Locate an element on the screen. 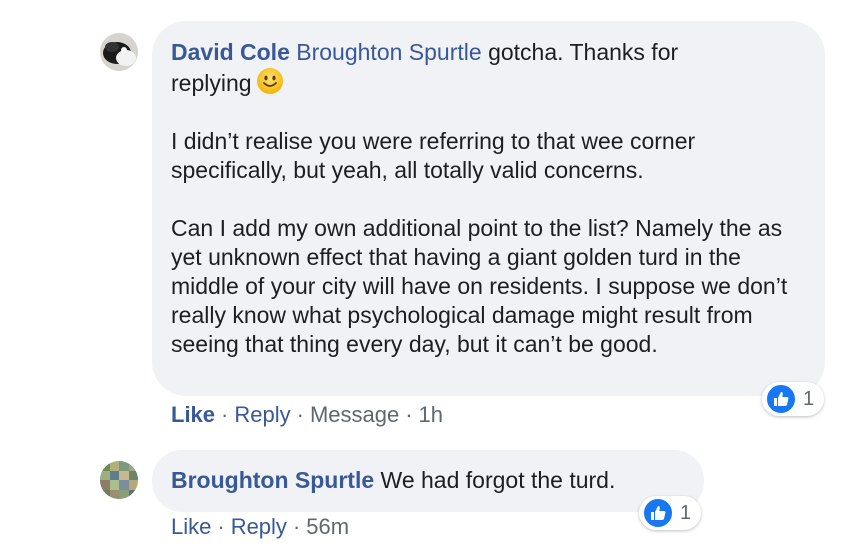 Image resolution: width=842 pixels, height=550 pixels. comment-text: gotcha. Thanks for is located at coordinates (583, 52).